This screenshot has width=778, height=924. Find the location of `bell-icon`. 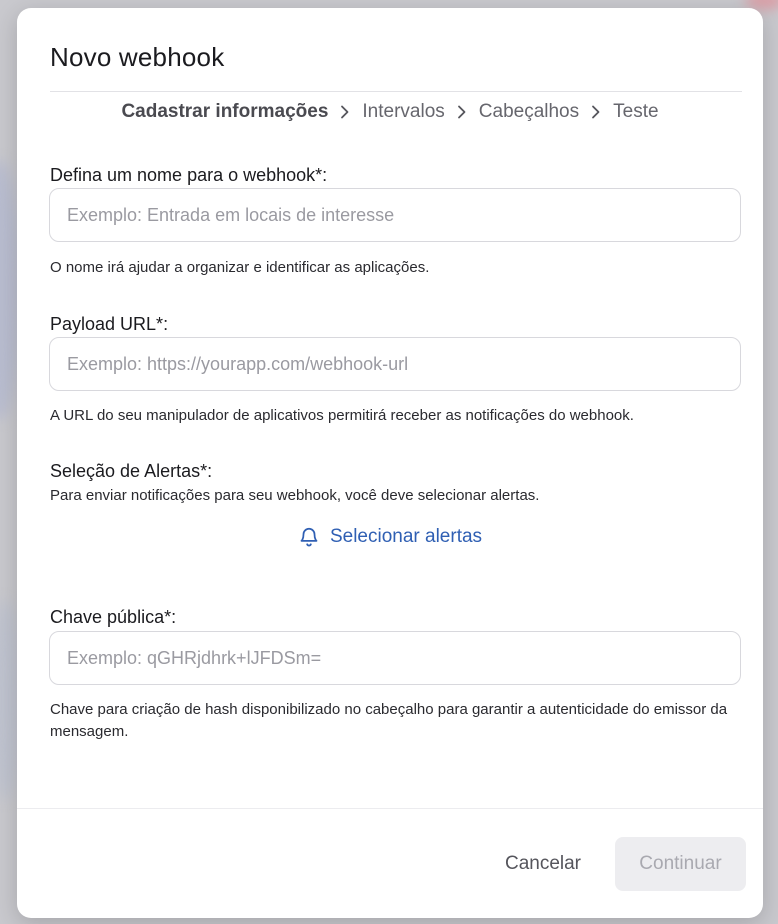

bell-icon is located at coordinates (309, 537).